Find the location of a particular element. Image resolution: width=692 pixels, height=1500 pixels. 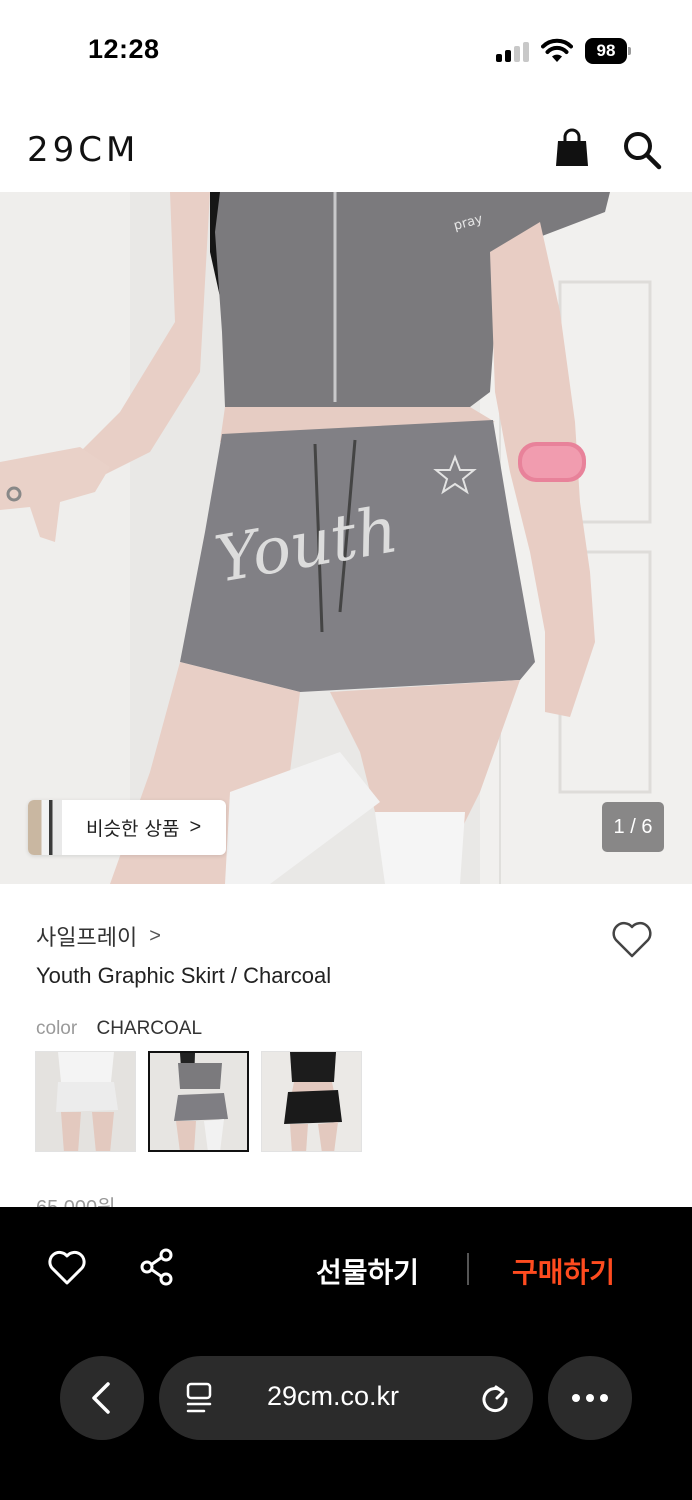

reader-mode-icon is located at coordinates (200, 1398).